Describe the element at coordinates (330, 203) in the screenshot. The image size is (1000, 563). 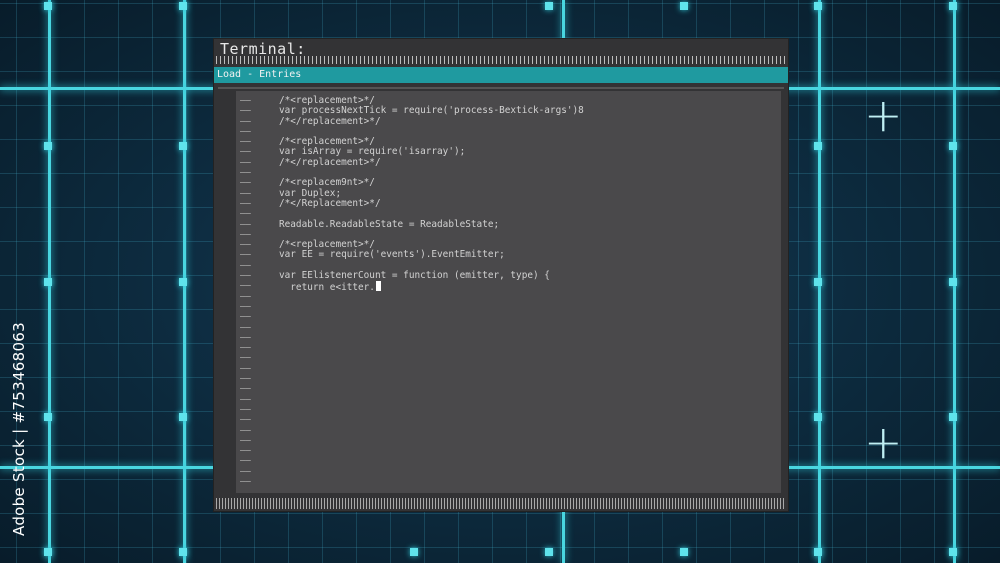
I see `code-line: /*</Replacement>*/` at that location.